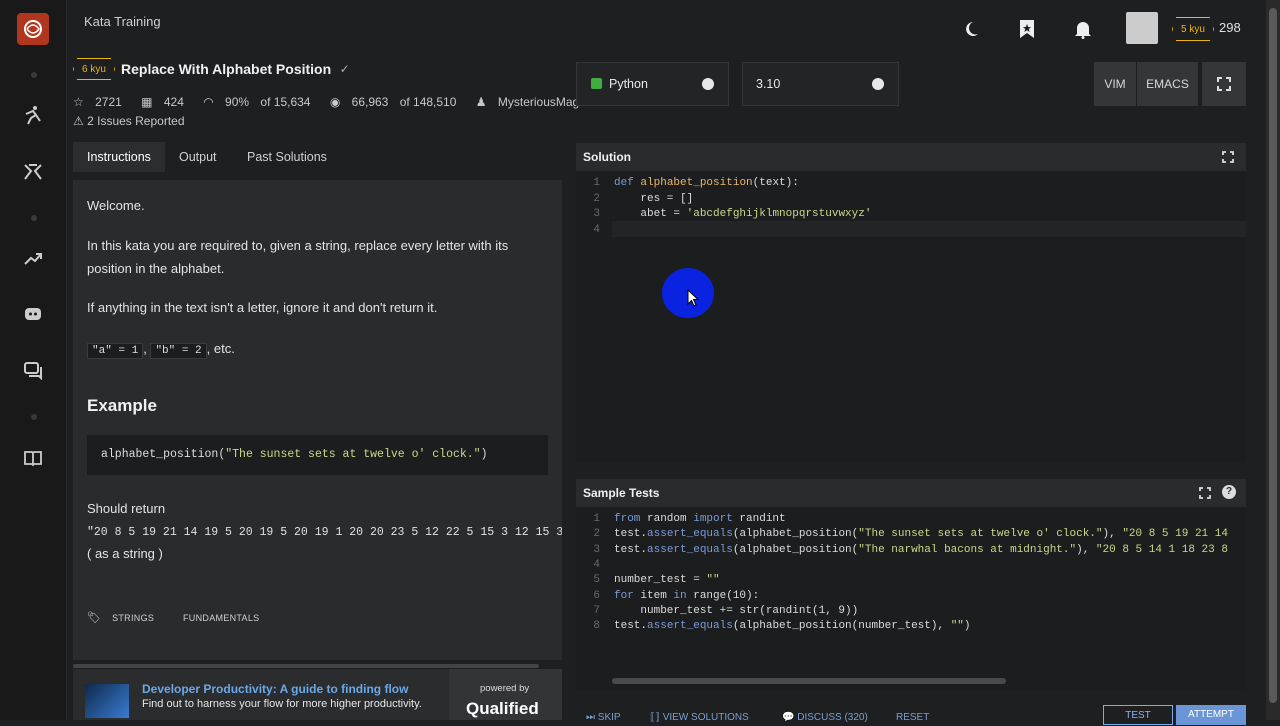 This screenshot has width=1280, height=726. I want to click on kata-tags: 🏷 STRINGS FUNDAMENTALS, so click(173, 617).